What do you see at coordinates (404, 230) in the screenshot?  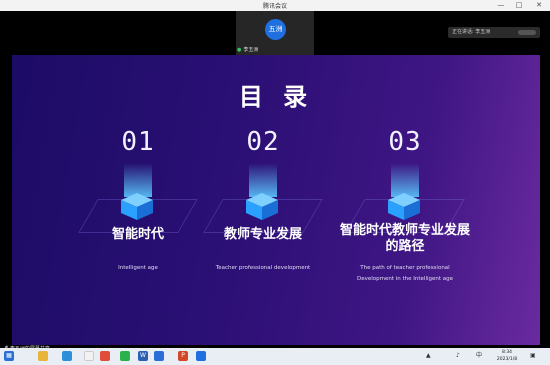 I see `toc-title-line-1: 智能时代教师专业发展` at bounding box center [404, 230].